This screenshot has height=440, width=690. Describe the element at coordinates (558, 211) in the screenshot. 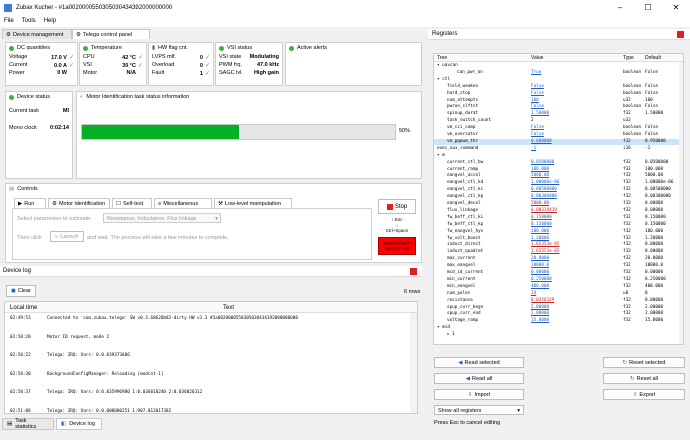

I see `register-row: flux_linkage 0.00319419 f32 0.00000` at that location.